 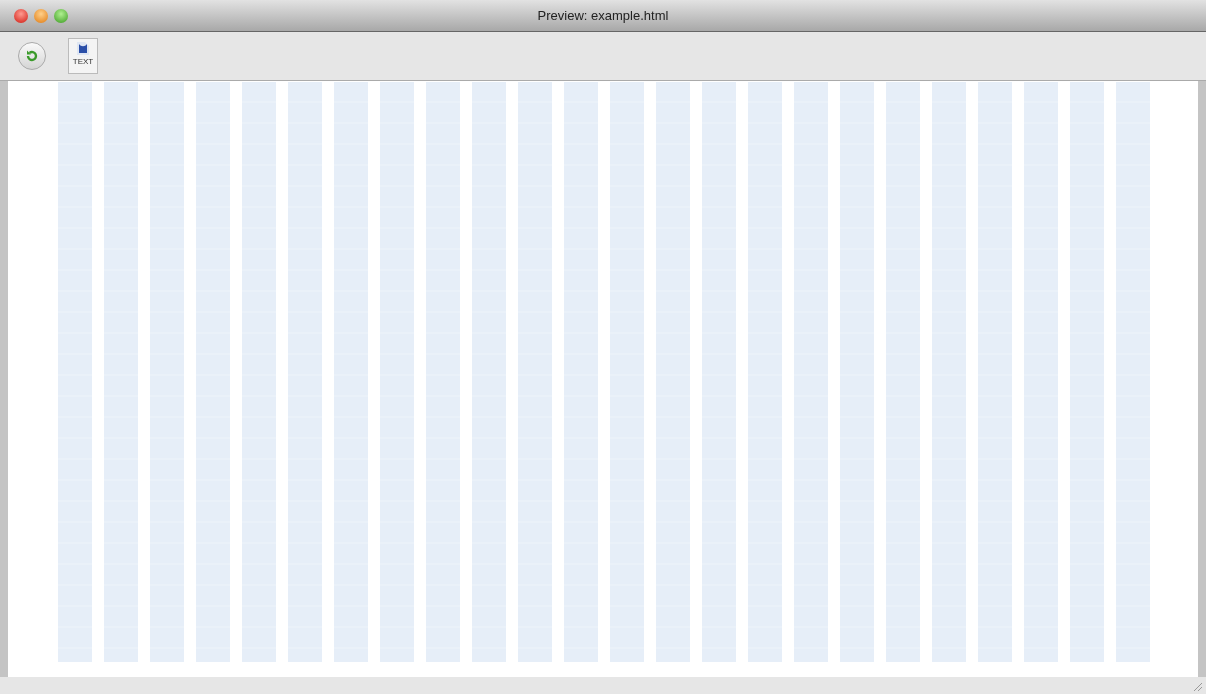 What do you see at coordinates (1197, 686) in the screenshot?
I see `resize-grip-icon` at bounding box center [1197, 686].